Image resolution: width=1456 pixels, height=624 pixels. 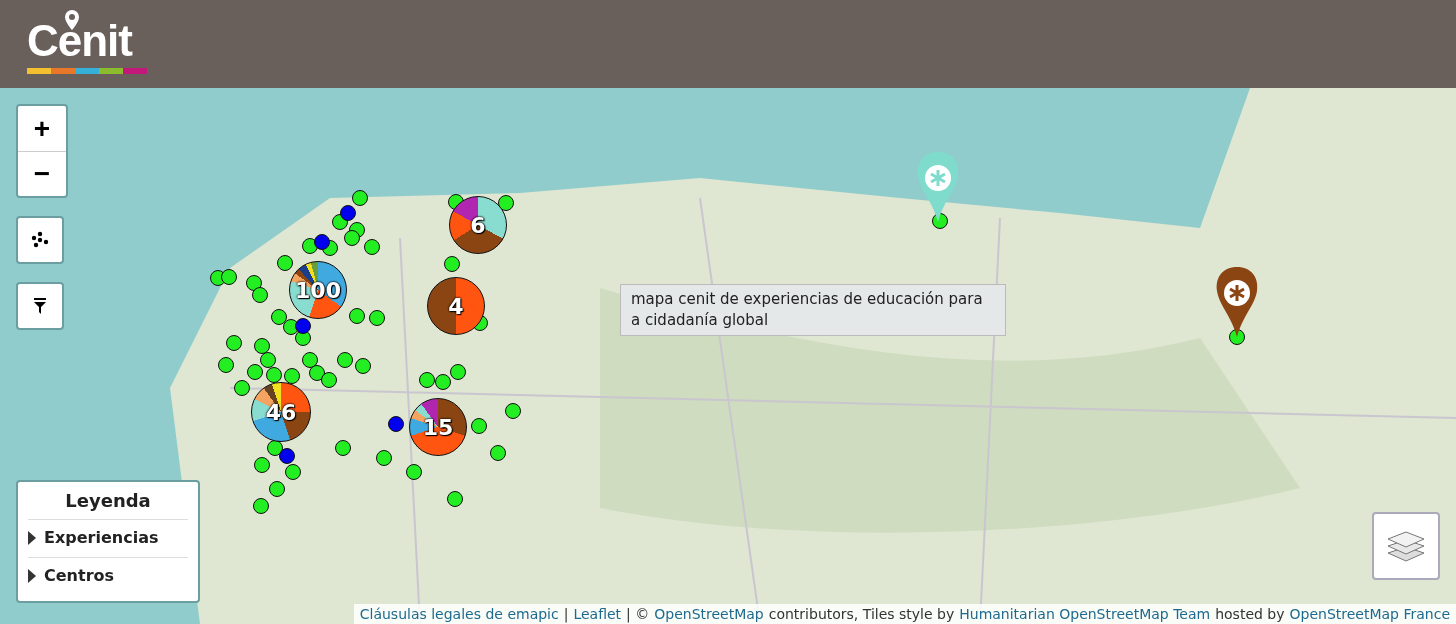 What do you see at coordinates (566, 614) in the screenshot?
I see `attribution-text: |` at bounding box center [566, 614].